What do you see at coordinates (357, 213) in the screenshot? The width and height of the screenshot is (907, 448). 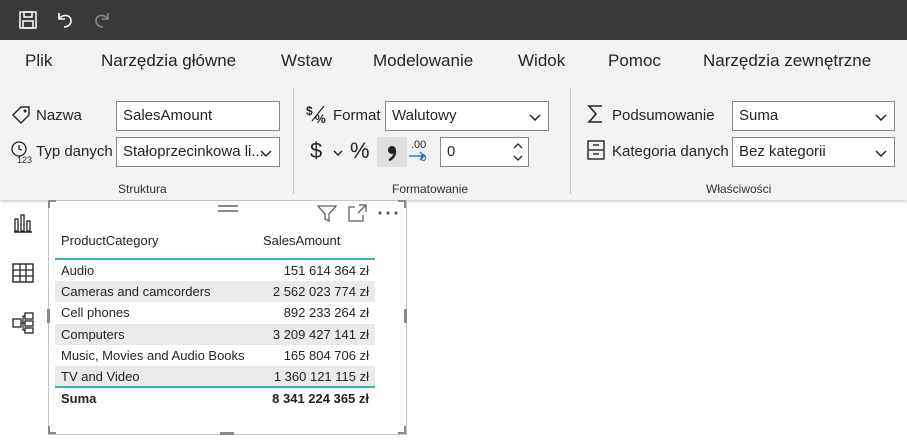 I see `focus-mode-icon` at bounding box center [357, 213].